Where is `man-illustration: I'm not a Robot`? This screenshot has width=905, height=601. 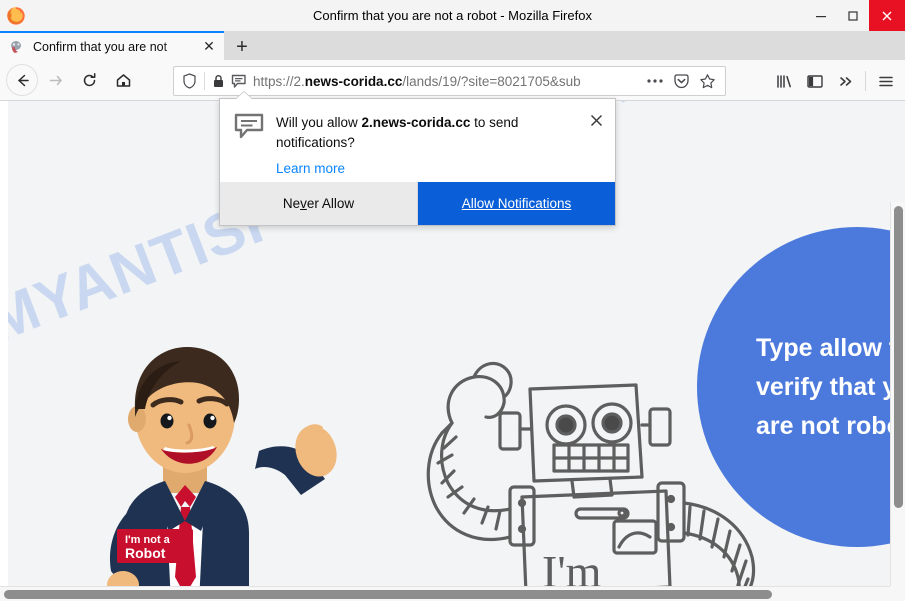 man-illustration: I'm not a Robot is located at coordinates (222, 468).